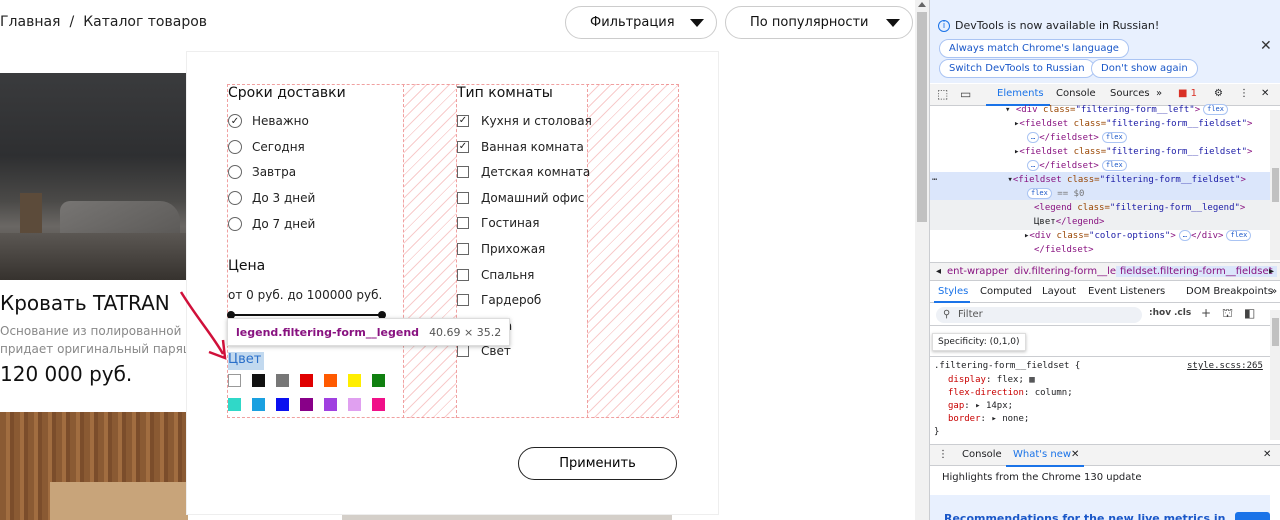  What do you see at coordinates (1271, 271) in the screenshot?
I see `crumbs-right-icon: ▸` at bounding box center [1271, 271].